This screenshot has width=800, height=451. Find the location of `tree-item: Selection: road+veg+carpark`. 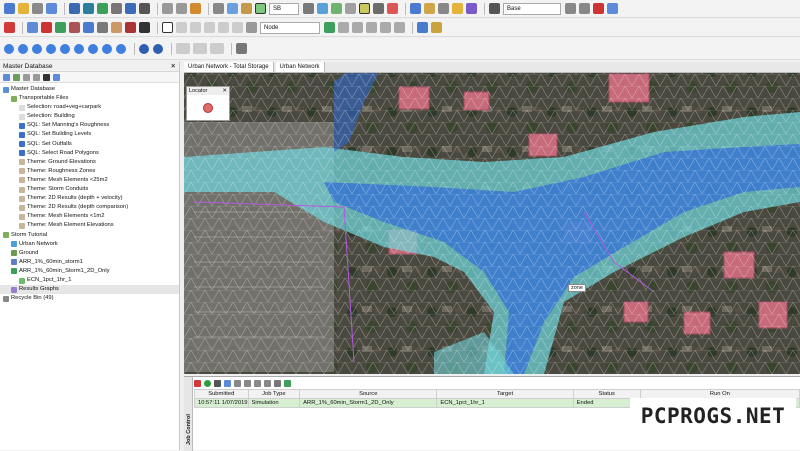

tree-item: Selection: road+veg+carpark is located at coordinates (89, 107).